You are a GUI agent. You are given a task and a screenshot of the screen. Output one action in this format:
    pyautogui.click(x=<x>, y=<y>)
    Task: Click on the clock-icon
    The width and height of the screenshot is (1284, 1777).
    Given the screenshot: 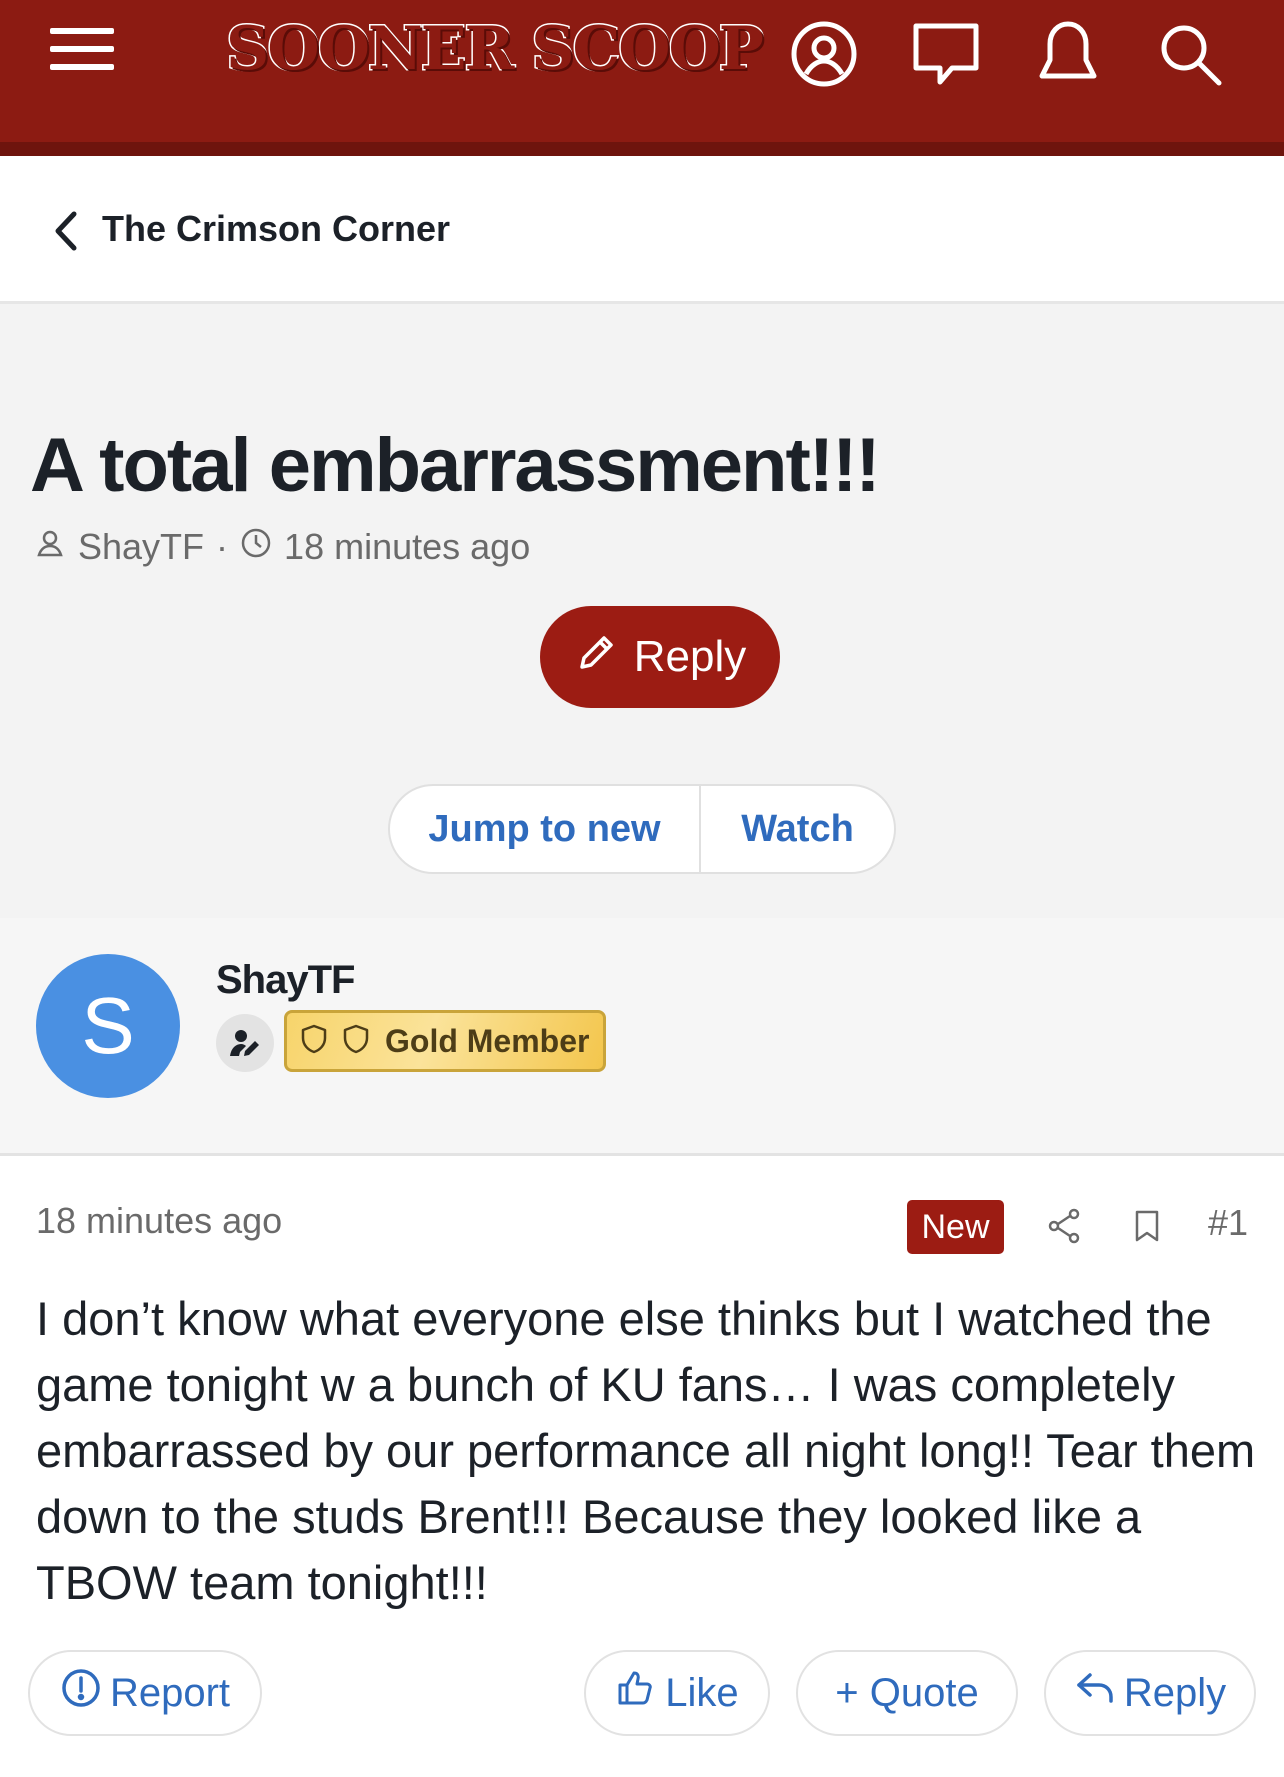 What is the action you would take?
    pyautogui.click(x=256, y=547)
    